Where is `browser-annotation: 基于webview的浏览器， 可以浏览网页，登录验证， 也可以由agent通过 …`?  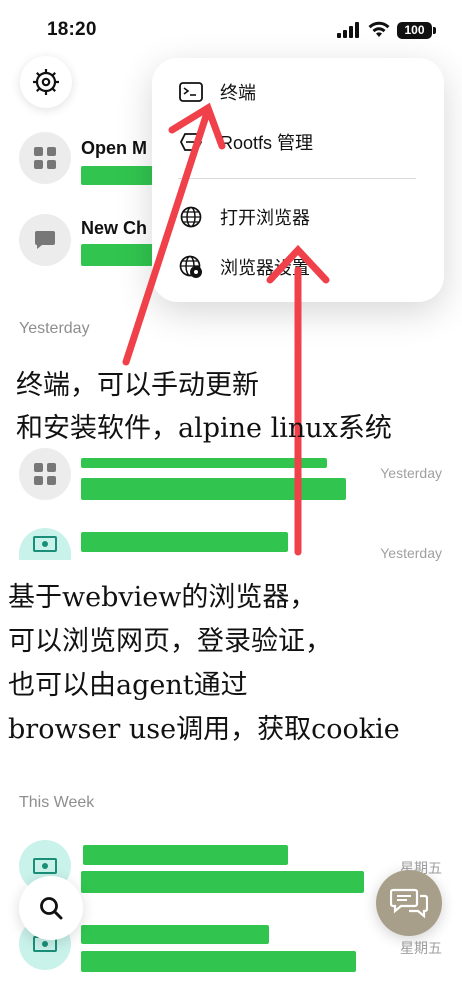
browser-annotation: 基于webview的浏览器， 可以浏览网页，登录验证， 也可以由agent通过 … is located at coordinates (204, 664).